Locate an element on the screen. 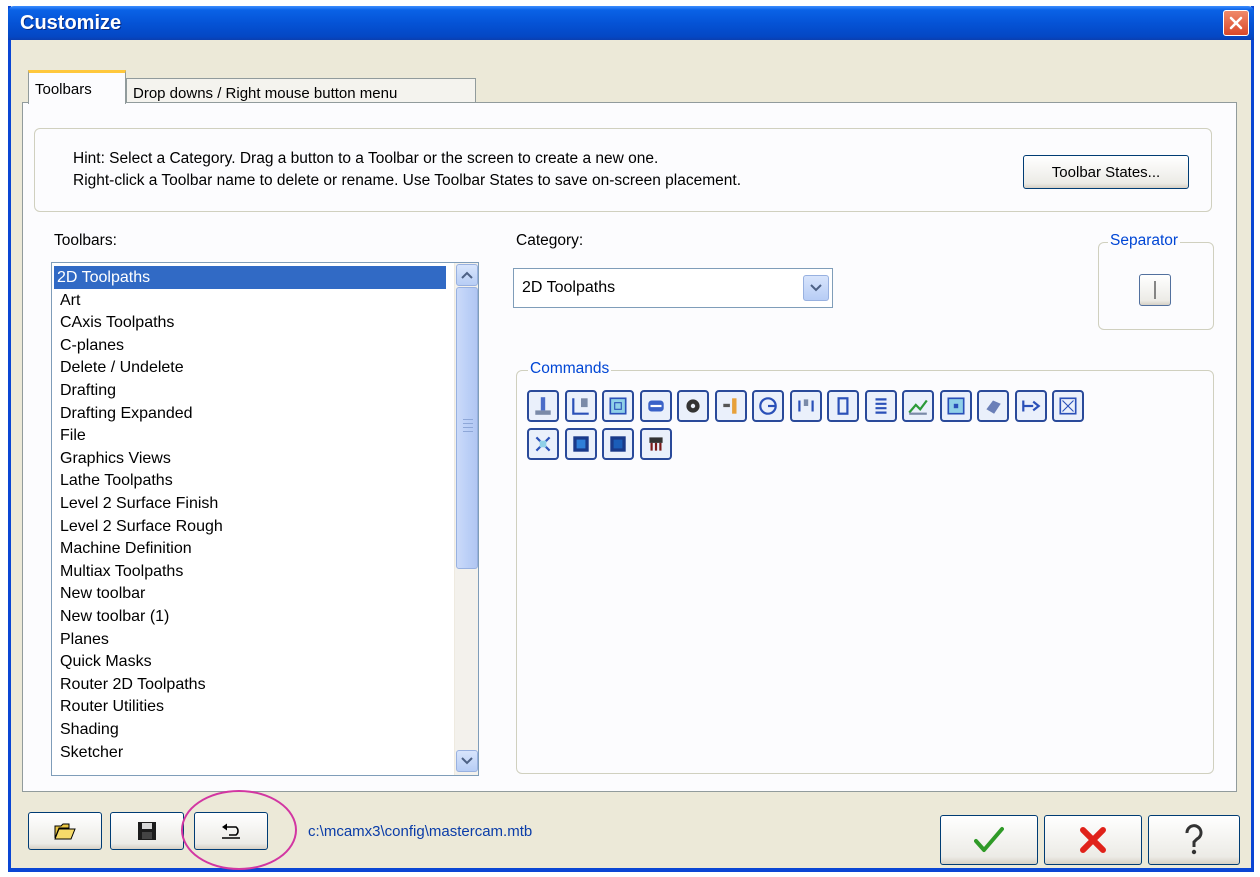  list-item: Quick Masks is located at coordinates (106, 661).